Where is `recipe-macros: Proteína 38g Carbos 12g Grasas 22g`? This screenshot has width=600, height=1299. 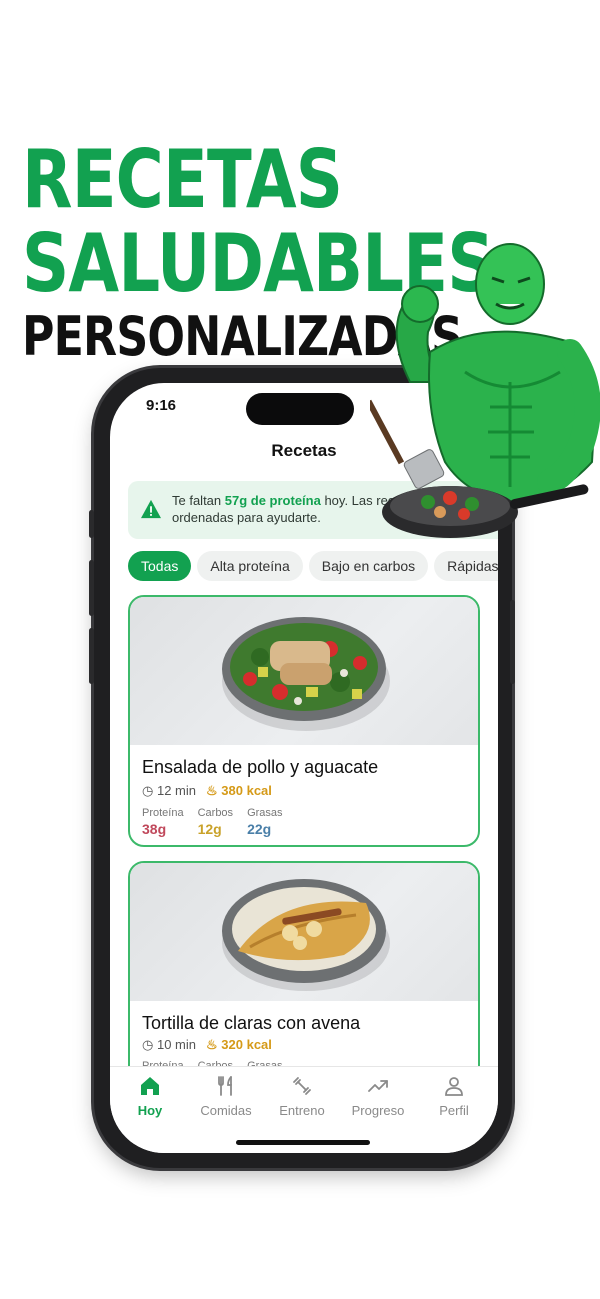 recipe-macros: Proteína 38g Carbos 12g Grasas 22g is located at coordinates (212, 822).